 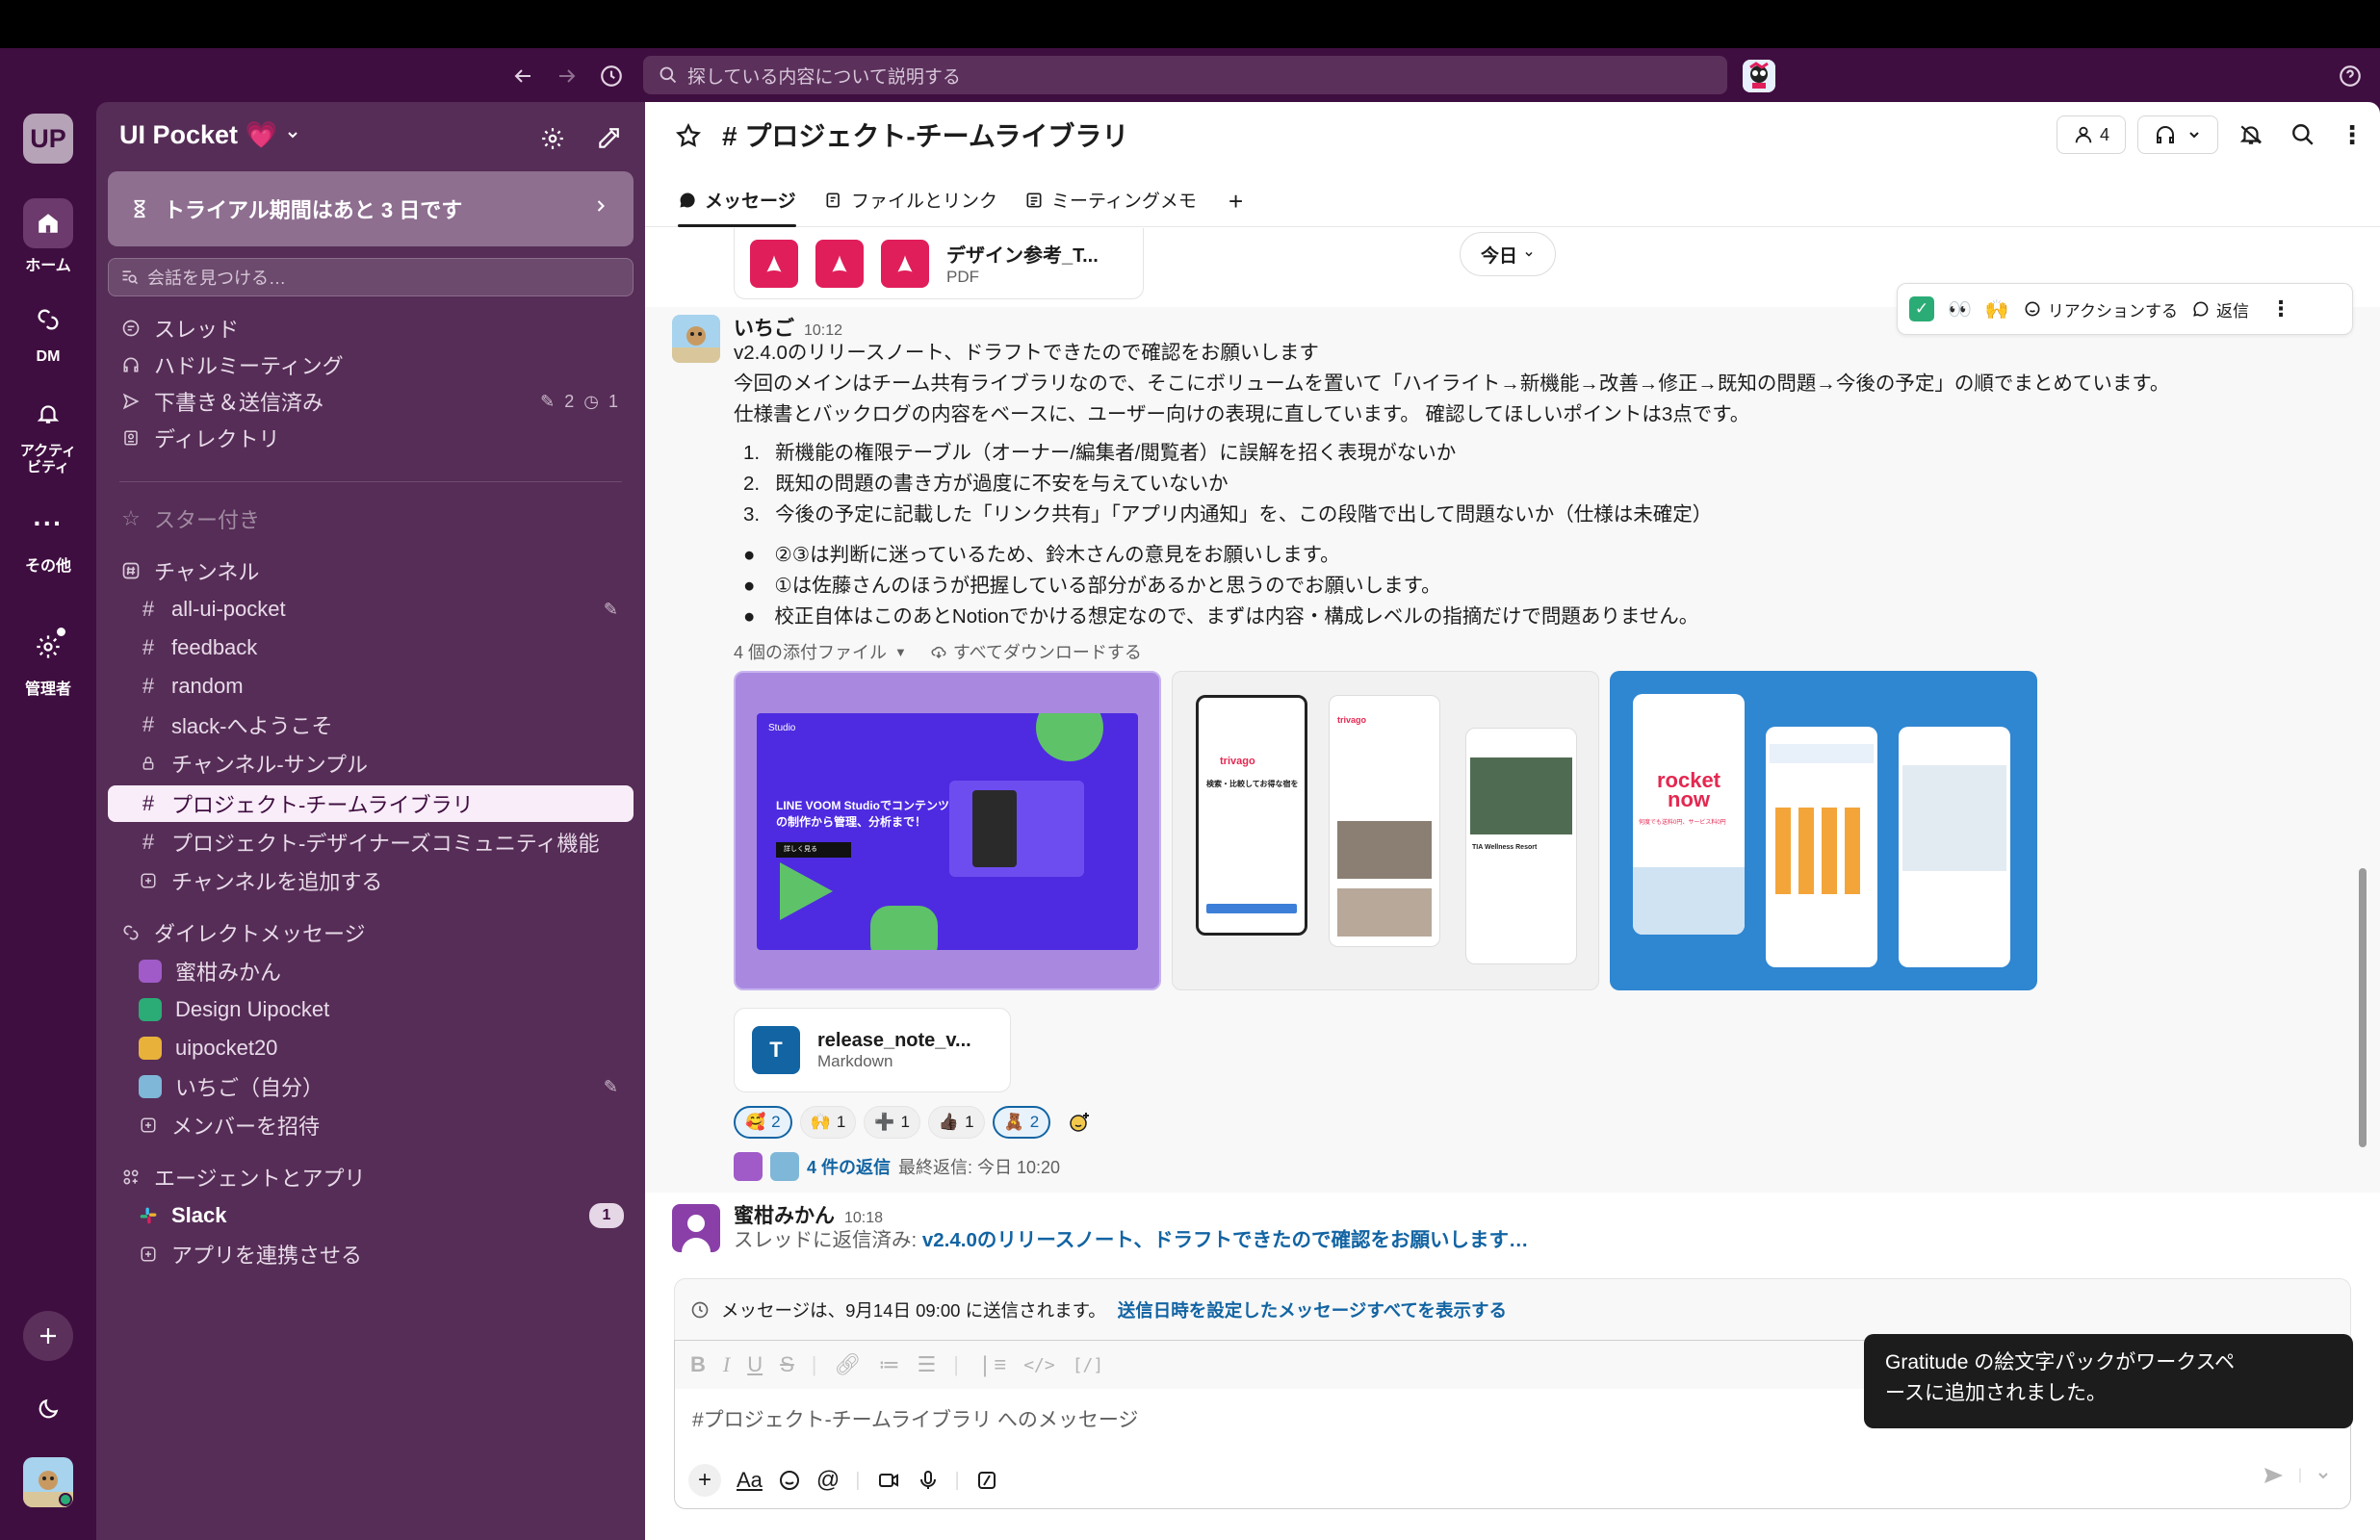 What do you see at coordinates (763, 1122) in the screenshot?
I see `reaction-button: 🥰 2` at bounding box center [763, 1122].